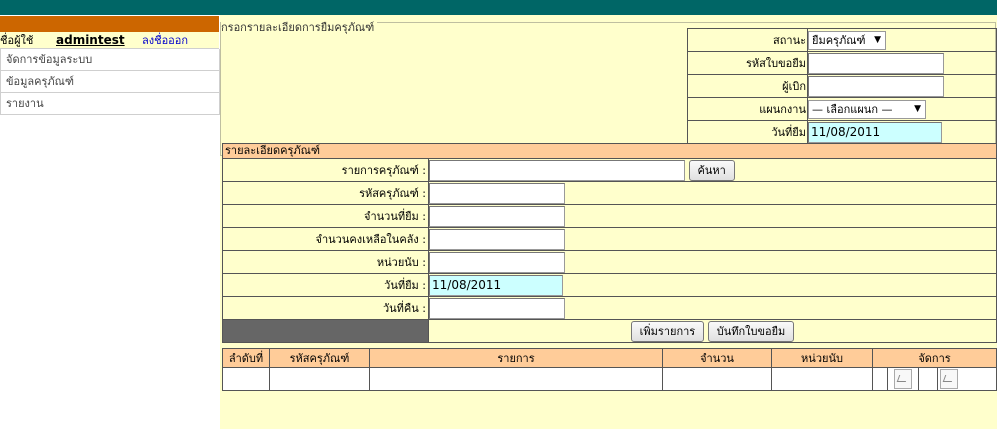 This screenshot has width=997, height=429. What do you see at coordinates (165, 40) in the screenshot?
I see `logout-link: ลงชื่อออก` at bounding box center [165, 40].